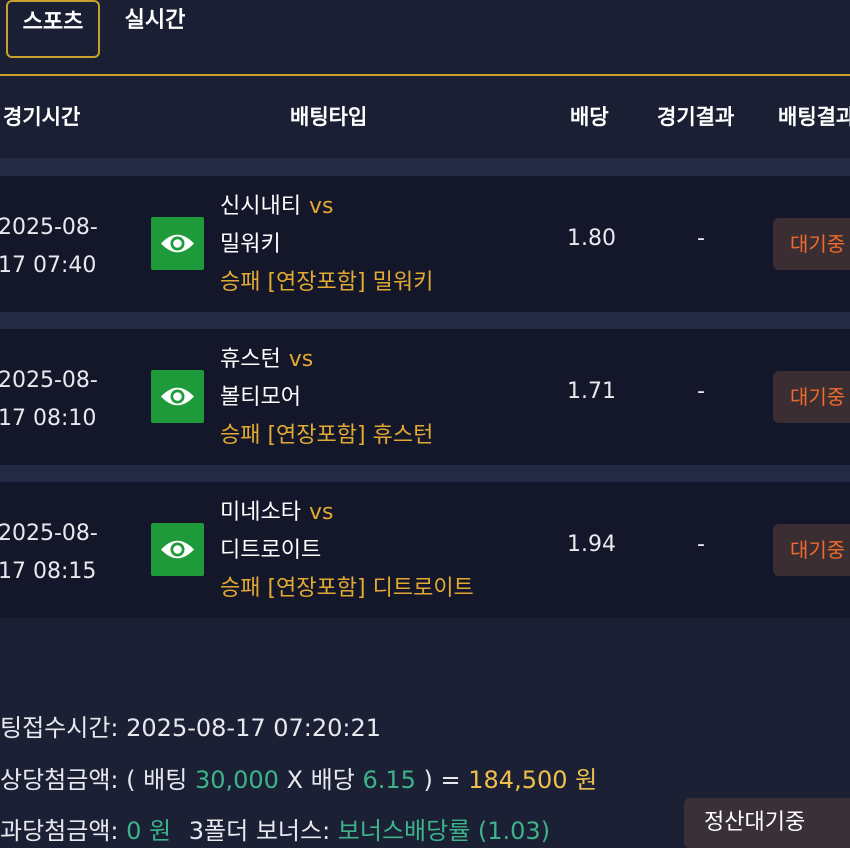  I want to click on home-team: 신시내티 vs, so click(277, 206).